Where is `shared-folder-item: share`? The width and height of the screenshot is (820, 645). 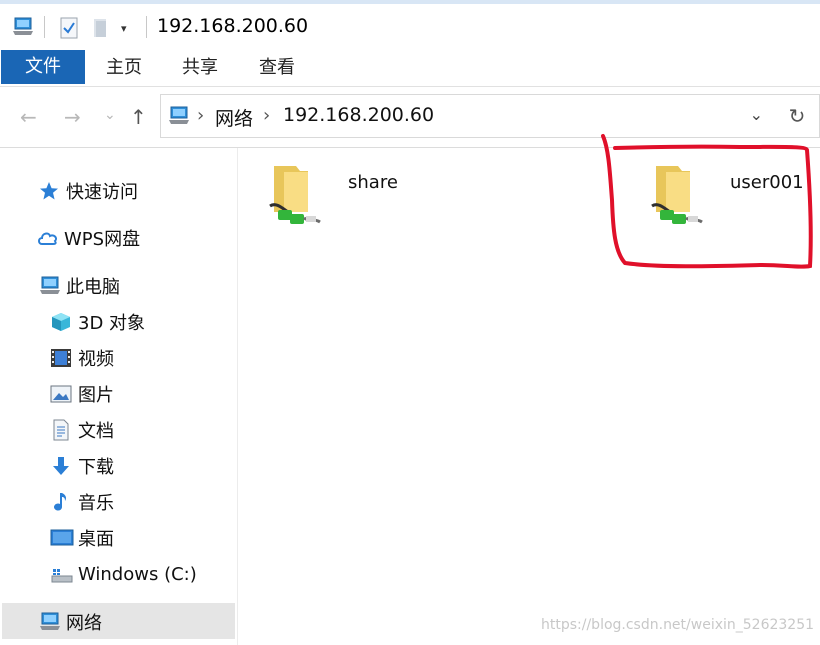 shared-folder-item: share is located at coordinates (336, 197).